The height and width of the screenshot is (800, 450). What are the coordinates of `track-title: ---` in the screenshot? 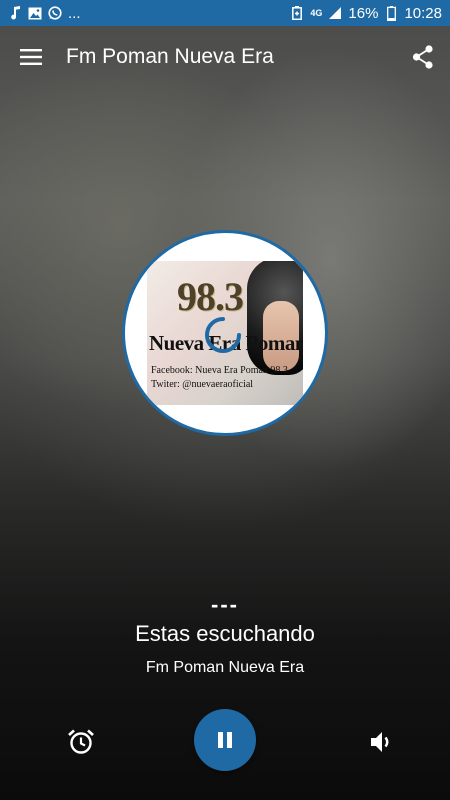 It's located at (225, 604).